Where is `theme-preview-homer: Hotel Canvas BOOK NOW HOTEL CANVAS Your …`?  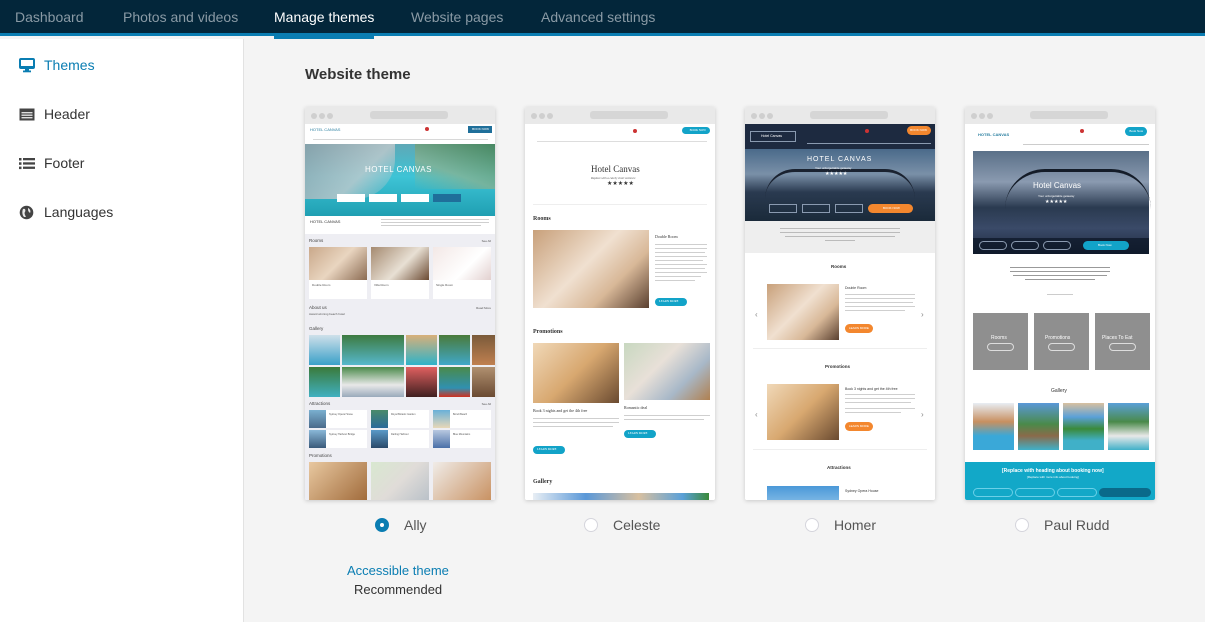 theme-preview-homer: Hotel Canvas BOOK NOW HOTEL CANVAS Your … is located at coordinates (840, 303).